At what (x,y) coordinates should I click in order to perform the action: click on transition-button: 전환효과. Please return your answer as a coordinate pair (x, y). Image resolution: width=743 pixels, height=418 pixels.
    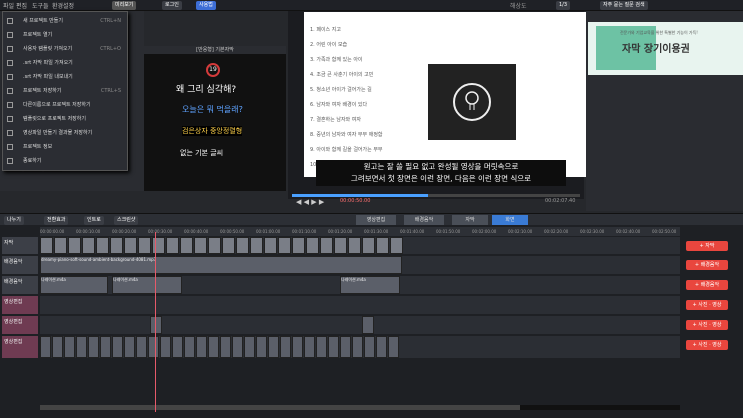
    Looking at the image, I should click on (56, 220).